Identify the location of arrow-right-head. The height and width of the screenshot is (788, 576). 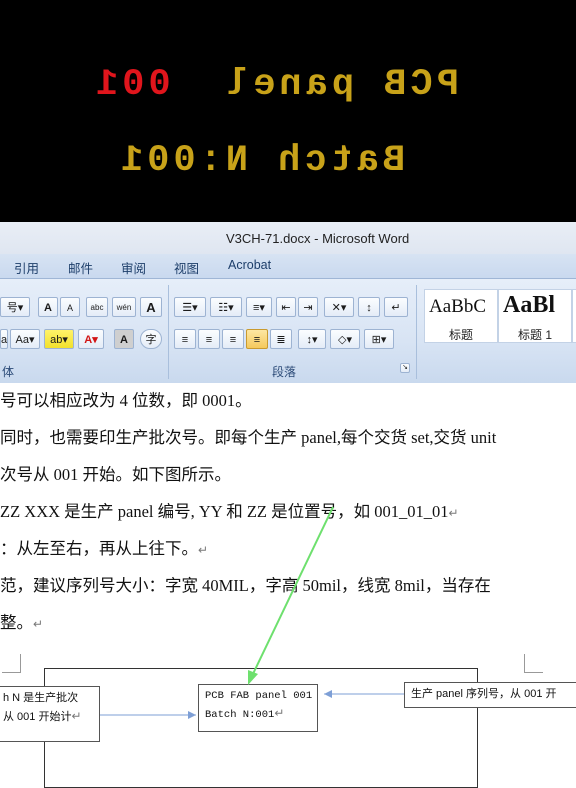
(328, 694).